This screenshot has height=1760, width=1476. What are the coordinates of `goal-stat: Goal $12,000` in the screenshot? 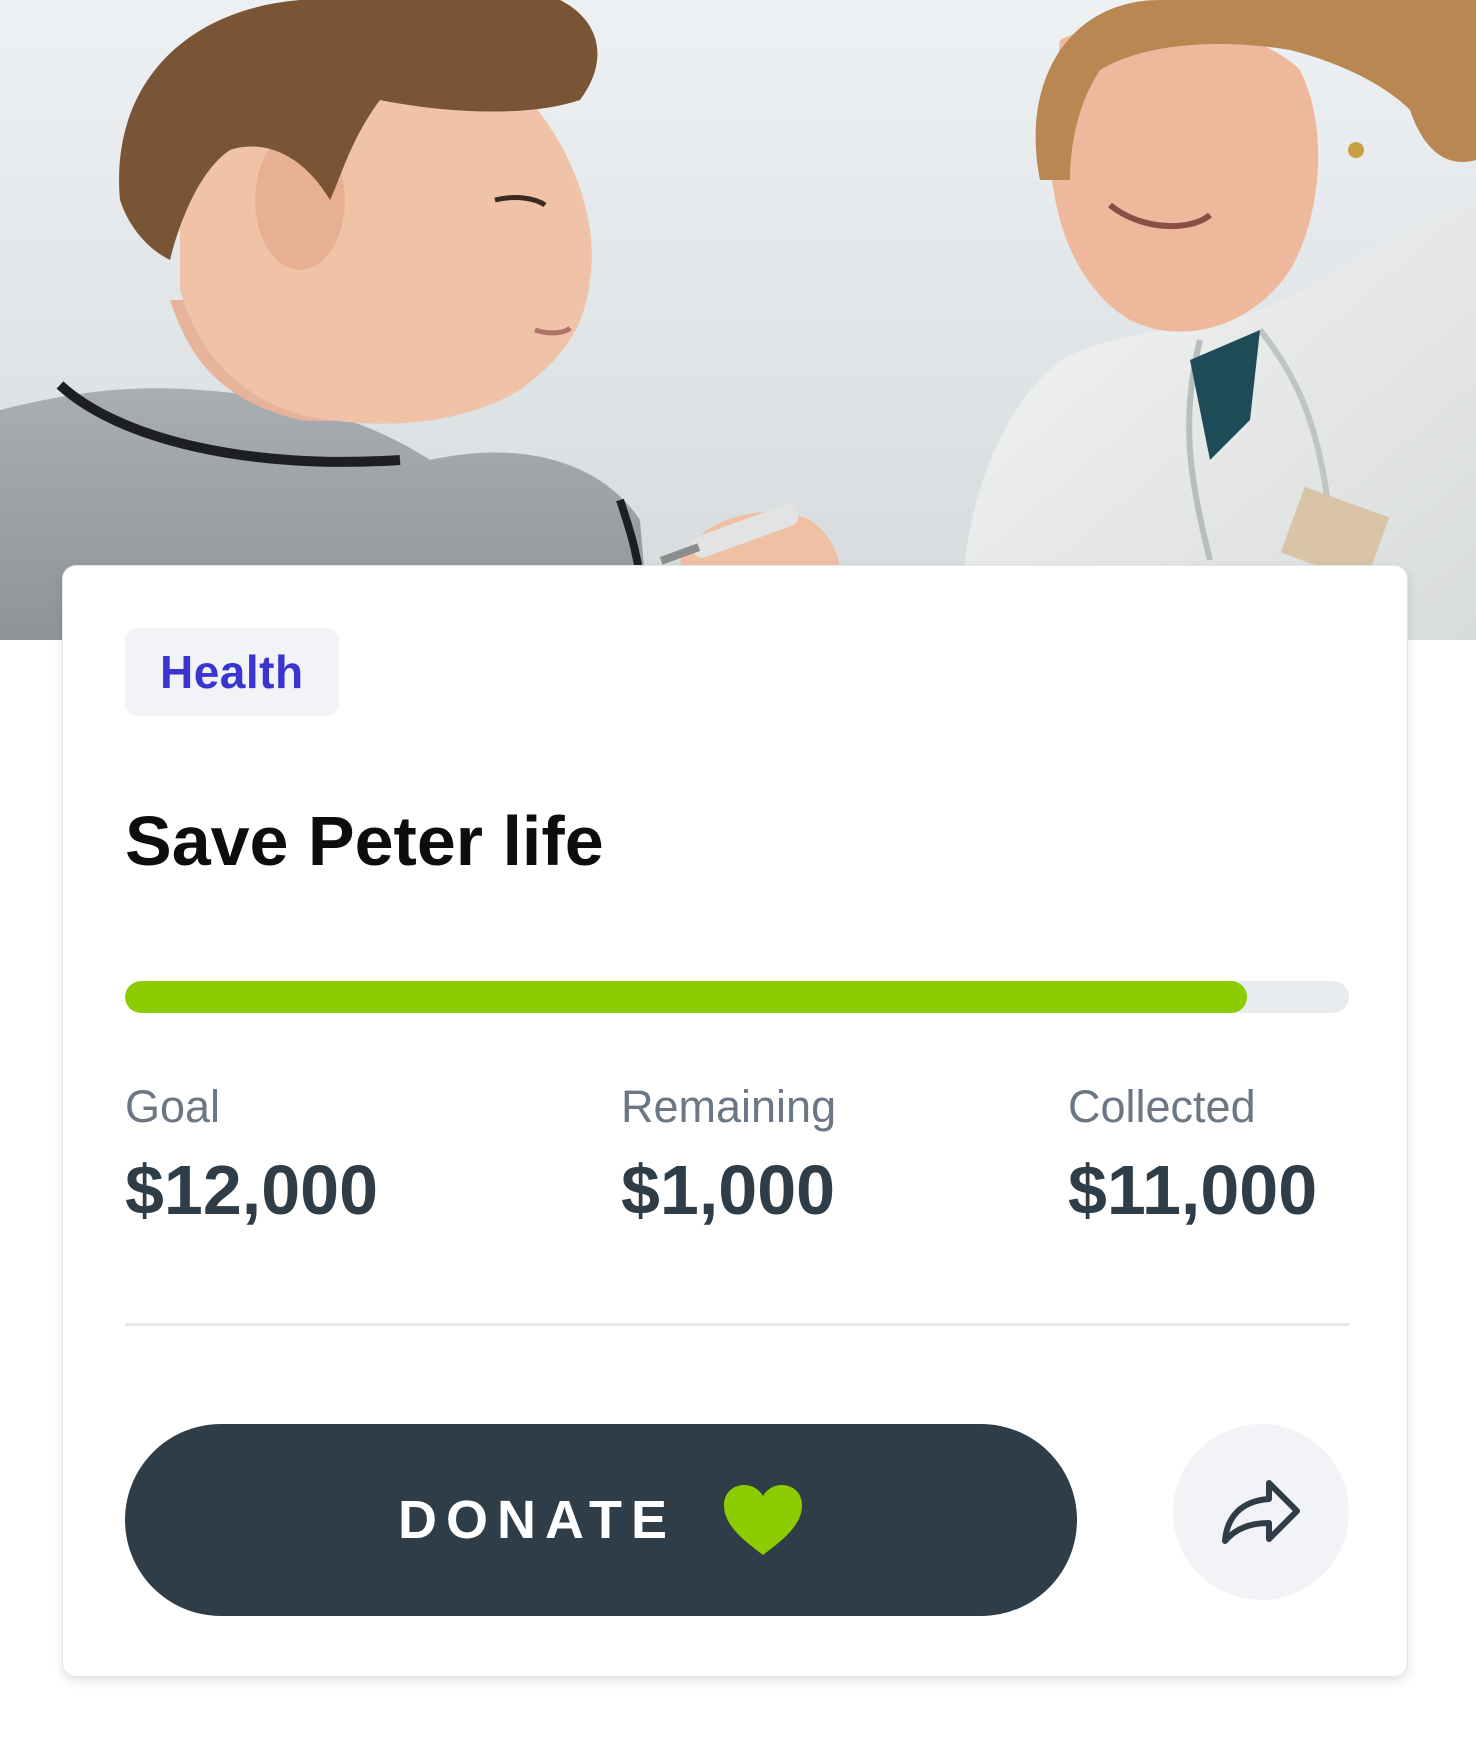 It's located at (251, 1154).